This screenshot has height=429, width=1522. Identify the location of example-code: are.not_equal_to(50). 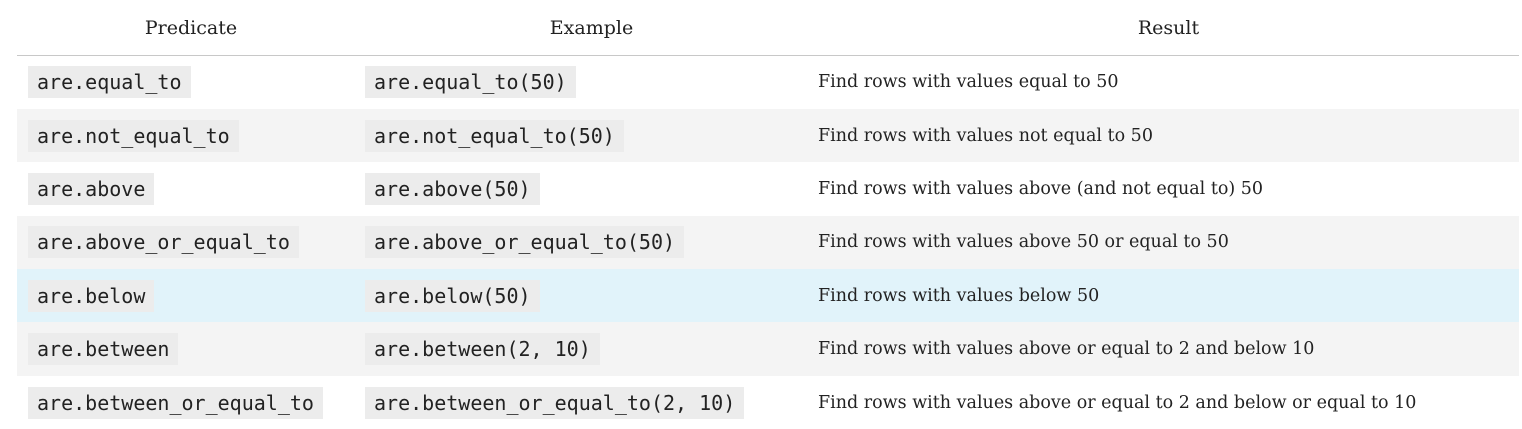
(494, 135).